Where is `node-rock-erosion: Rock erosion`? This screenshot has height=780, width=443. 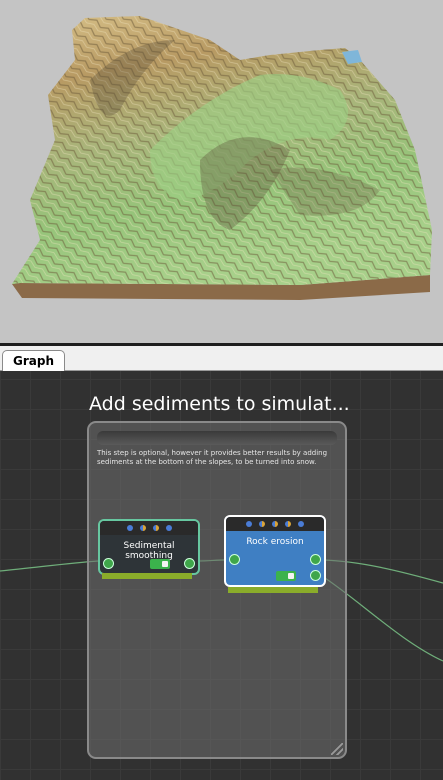
node-rock-erosion: Rock erosion is located at coordinates (275, 551).